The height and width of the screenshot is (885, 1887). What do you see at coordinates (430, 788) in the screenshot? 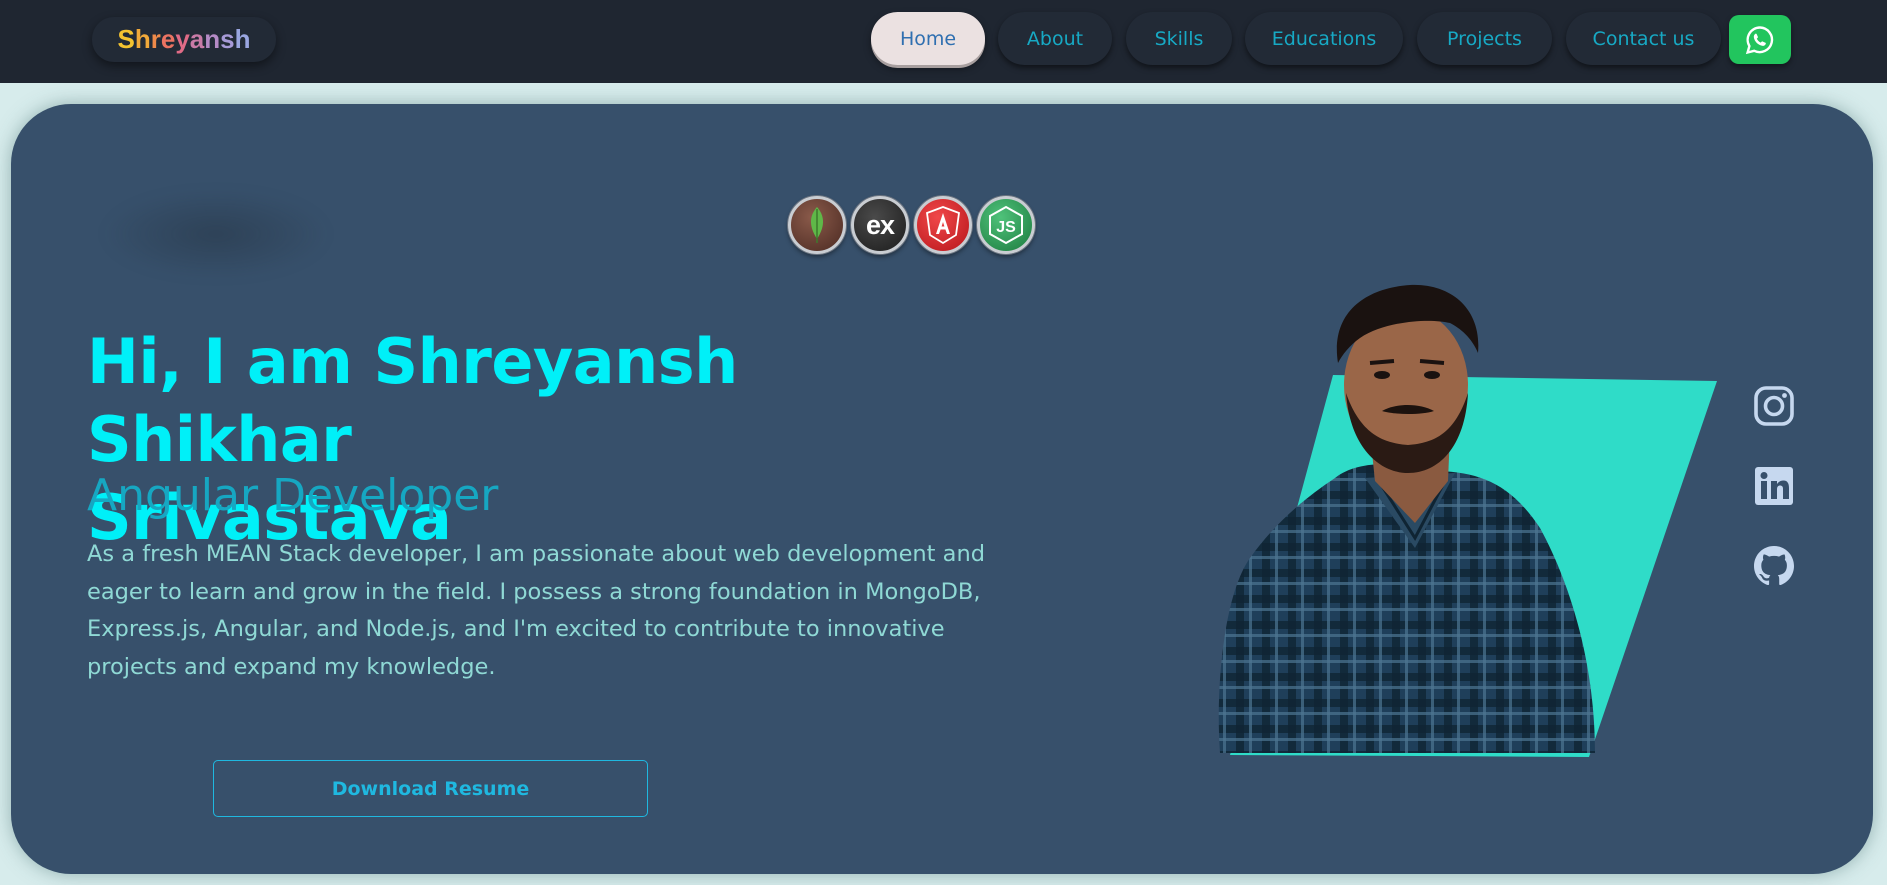
I see `download-resume-button: Download Resume` at bounding box center [430, 788].